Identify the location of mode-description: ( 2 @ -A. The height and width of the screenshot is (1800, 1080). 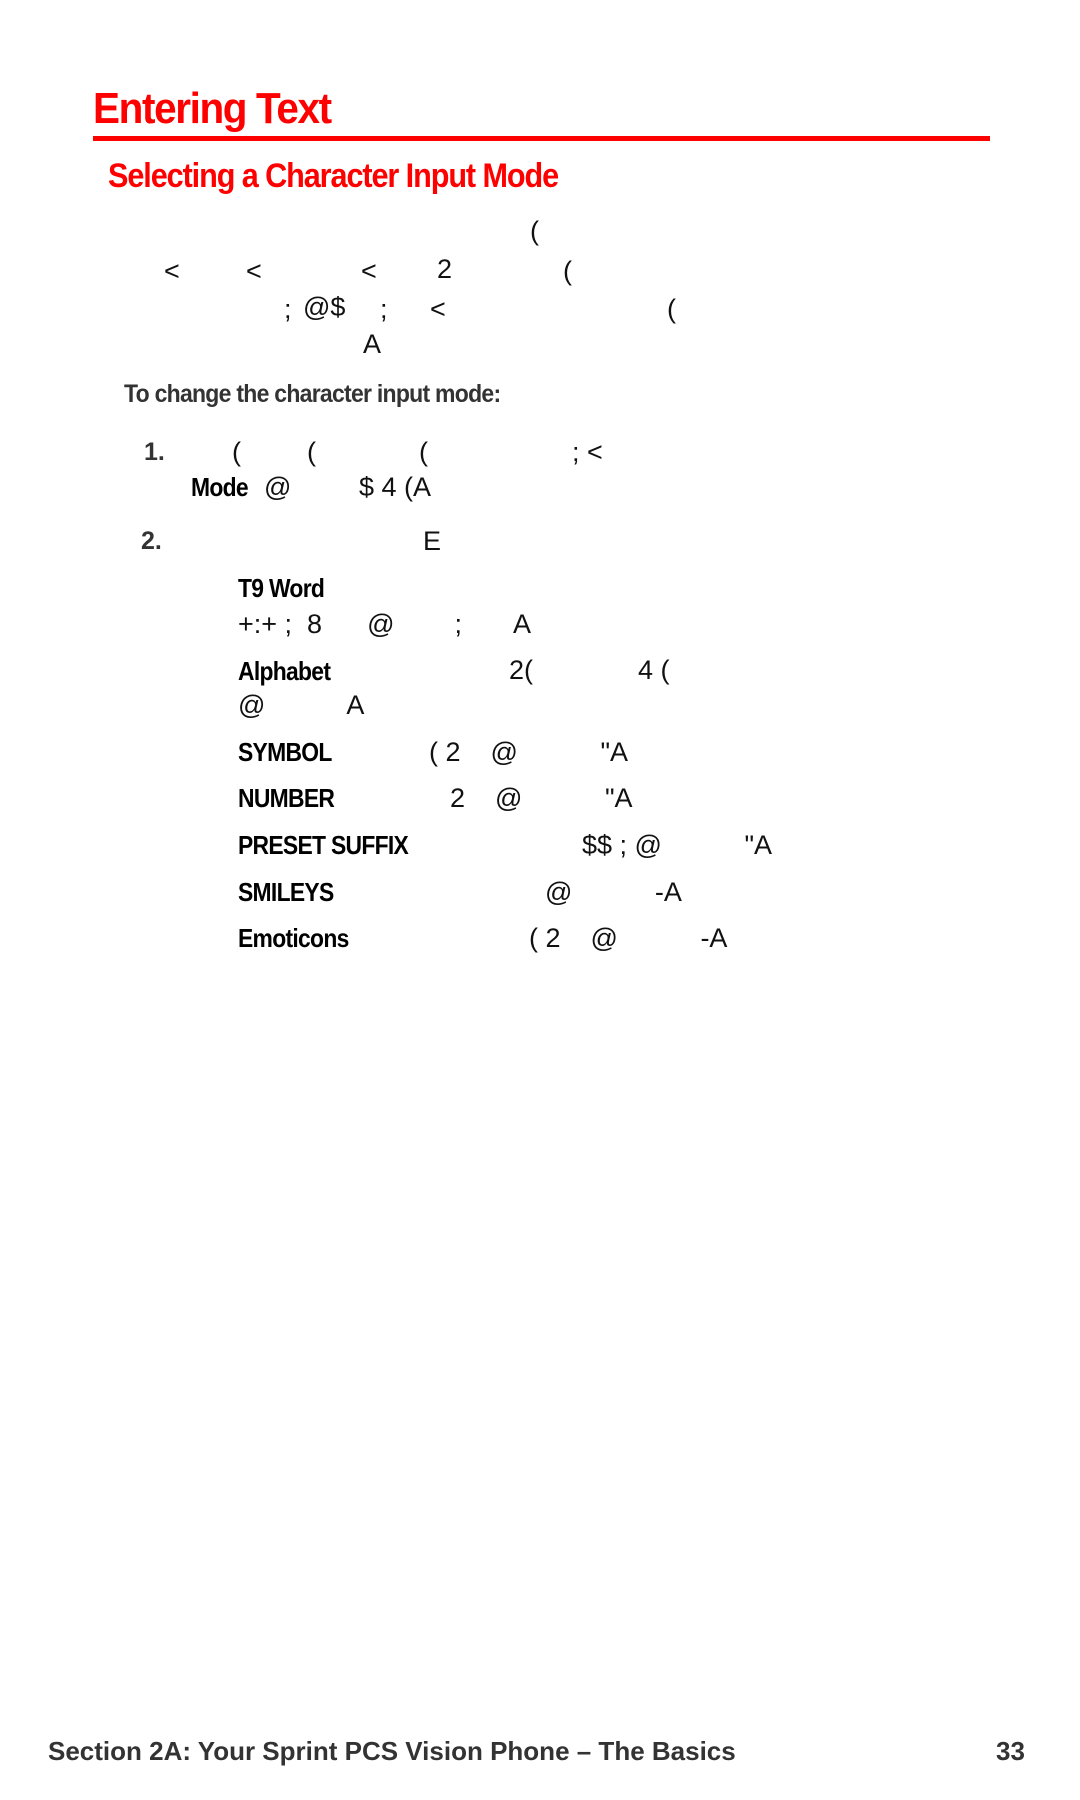
(628, 938).